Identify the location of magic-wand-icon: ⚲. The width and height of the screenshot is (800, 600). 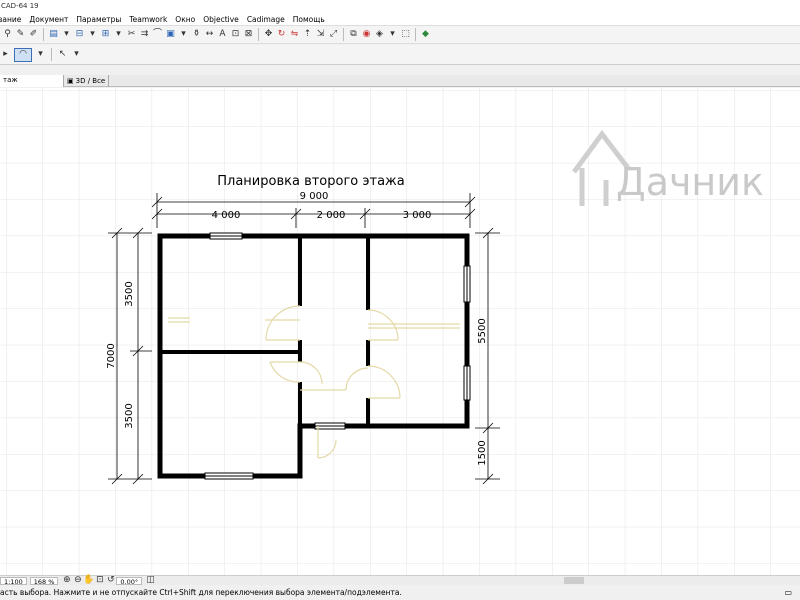
(7, 34).